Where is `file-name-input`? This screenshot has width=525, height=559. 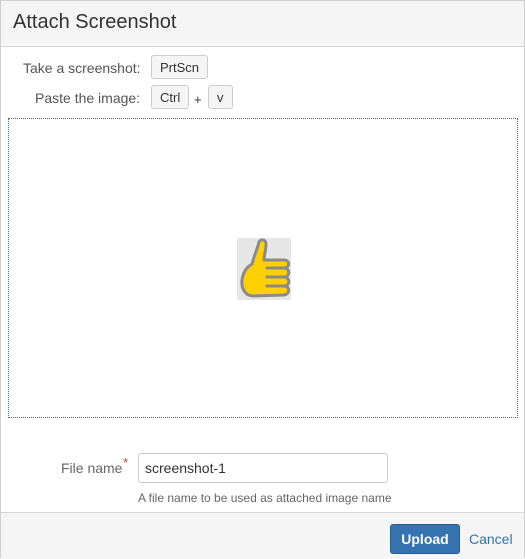
file-name-input is located at coordinates (263, 468).